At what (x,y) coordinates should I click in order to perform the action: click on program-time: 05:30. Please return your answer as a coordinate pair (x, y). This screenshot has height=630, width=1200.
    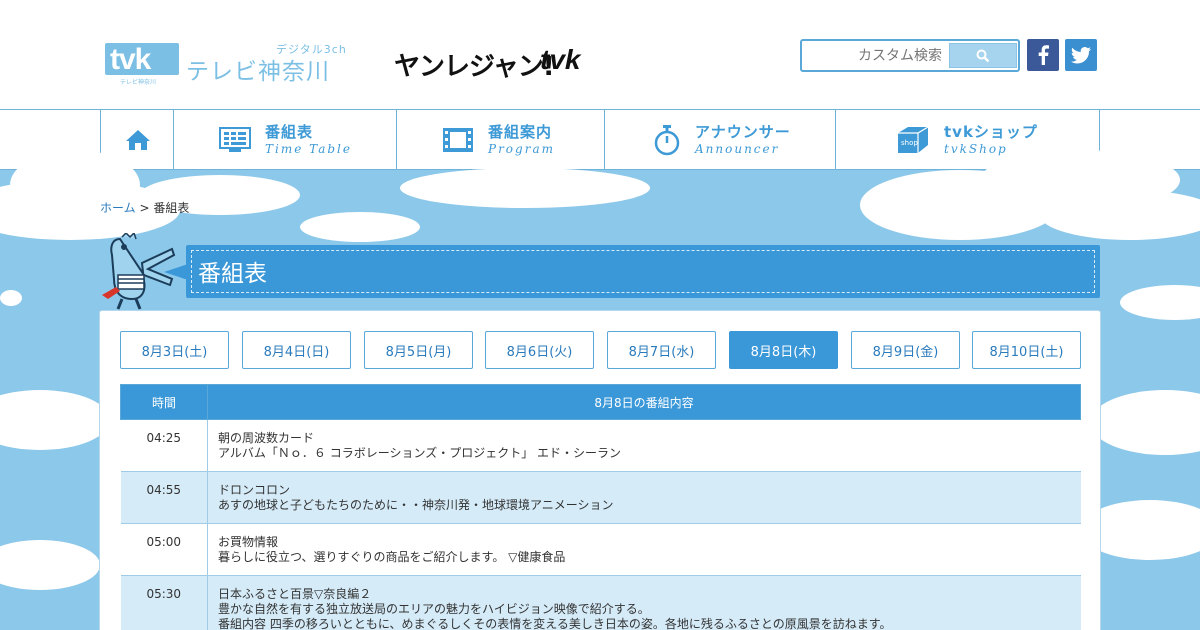
    Looking at the image, I should click on (164, 602).